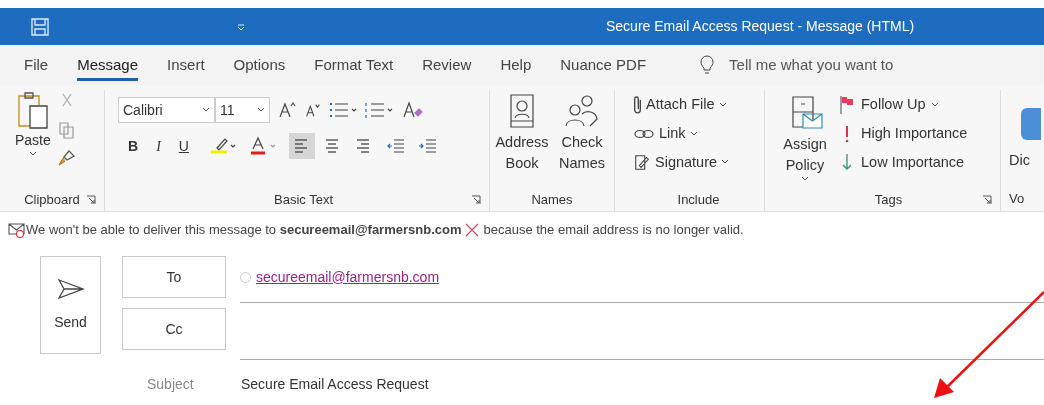 The height and width of the screenshot is (405, 1044). What do you see at coordinates (698, 162) in the screenshot?
I see `include-button: Signature` at bounding box center [698, 162].